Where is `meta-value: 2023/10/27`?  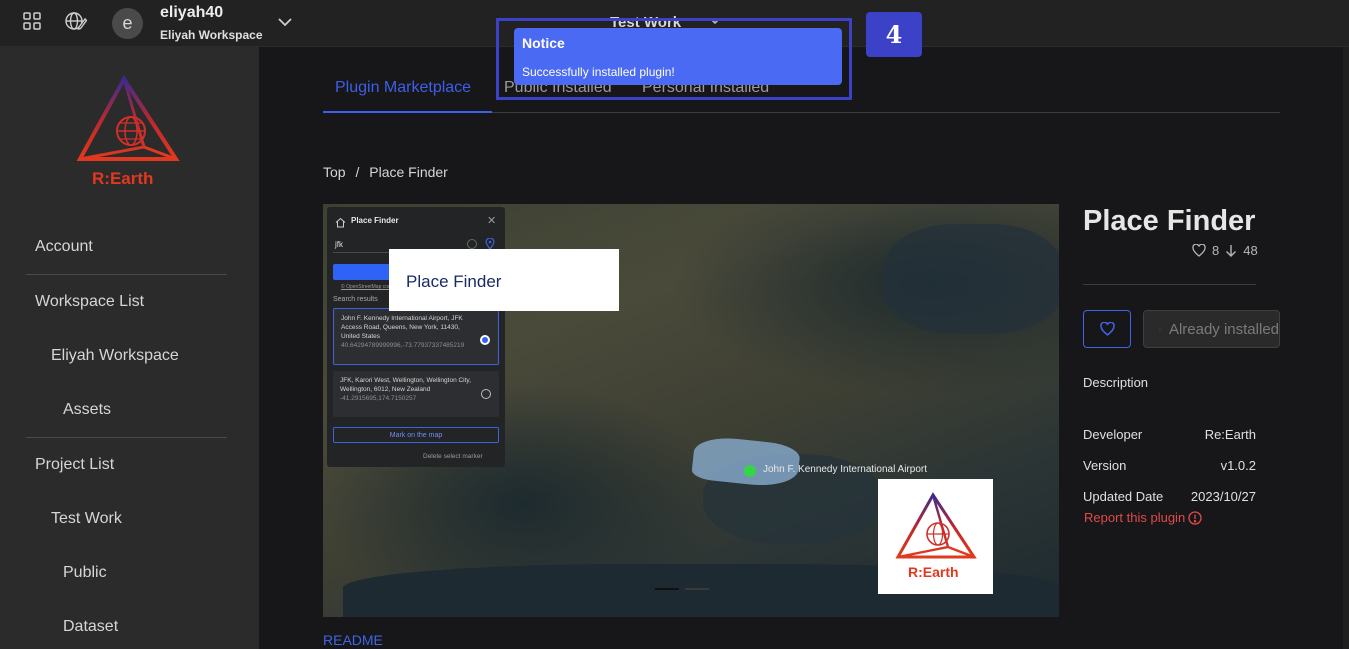 meta-value: 2023/10/27 is located at coordinates (1223, 496).